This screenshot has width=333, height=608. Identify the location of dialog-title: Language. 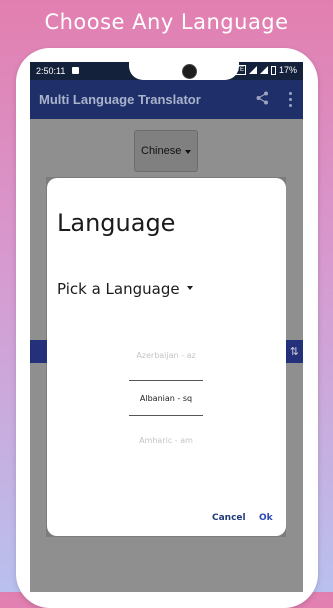
(116, 223).